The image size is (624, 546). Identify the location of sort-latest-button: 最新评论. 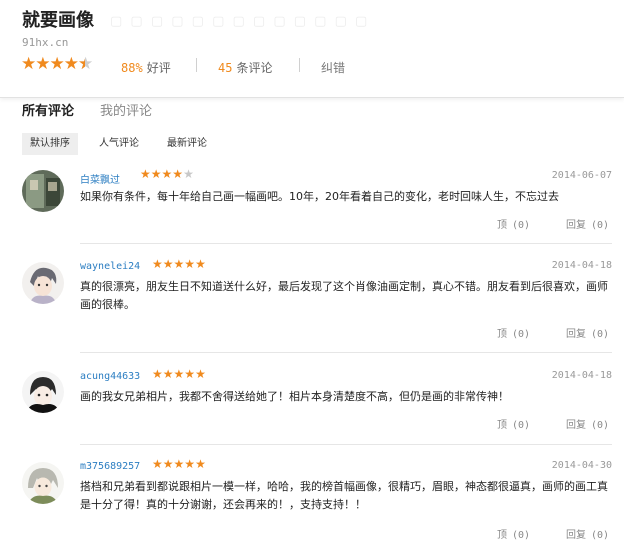
(187, 144).